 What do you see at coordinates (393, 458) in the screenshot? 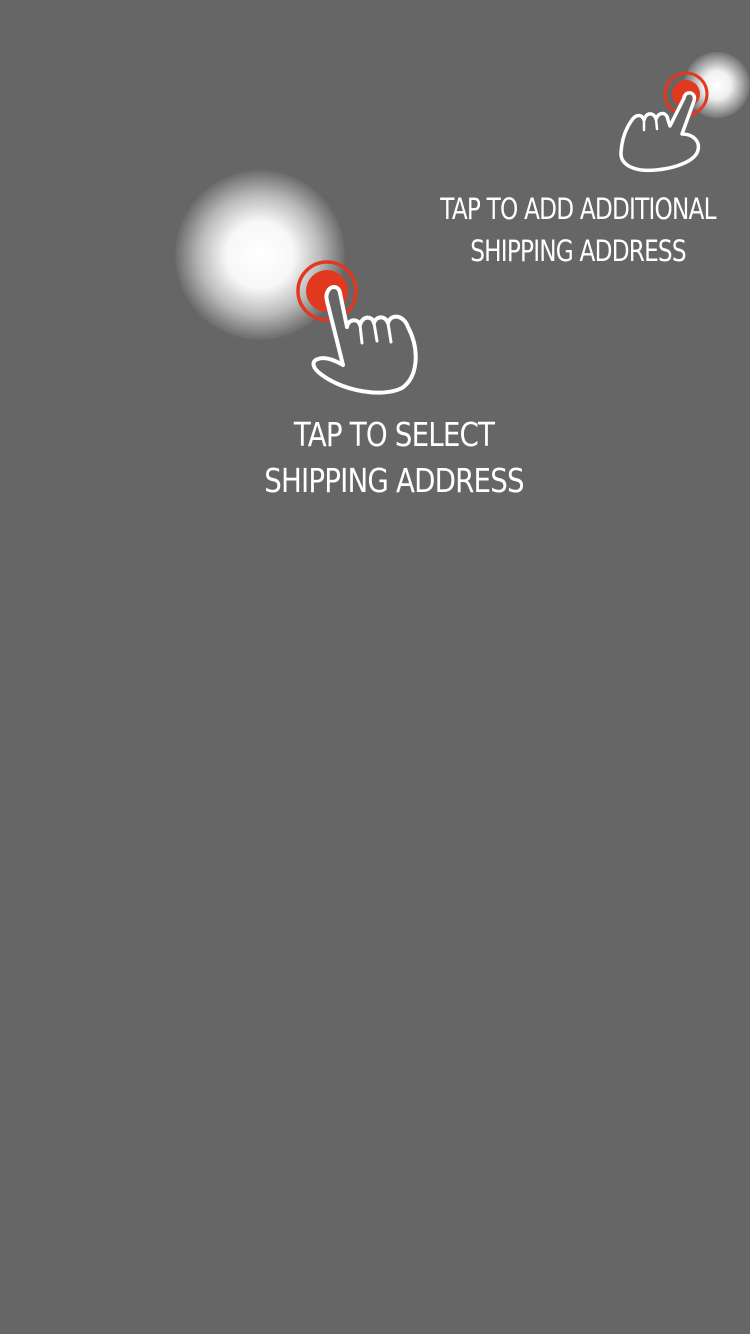
I see `hint-select-address-text: TAP TO SELECT SHIPPING ADDRESS` at bounding box center [393, 458].